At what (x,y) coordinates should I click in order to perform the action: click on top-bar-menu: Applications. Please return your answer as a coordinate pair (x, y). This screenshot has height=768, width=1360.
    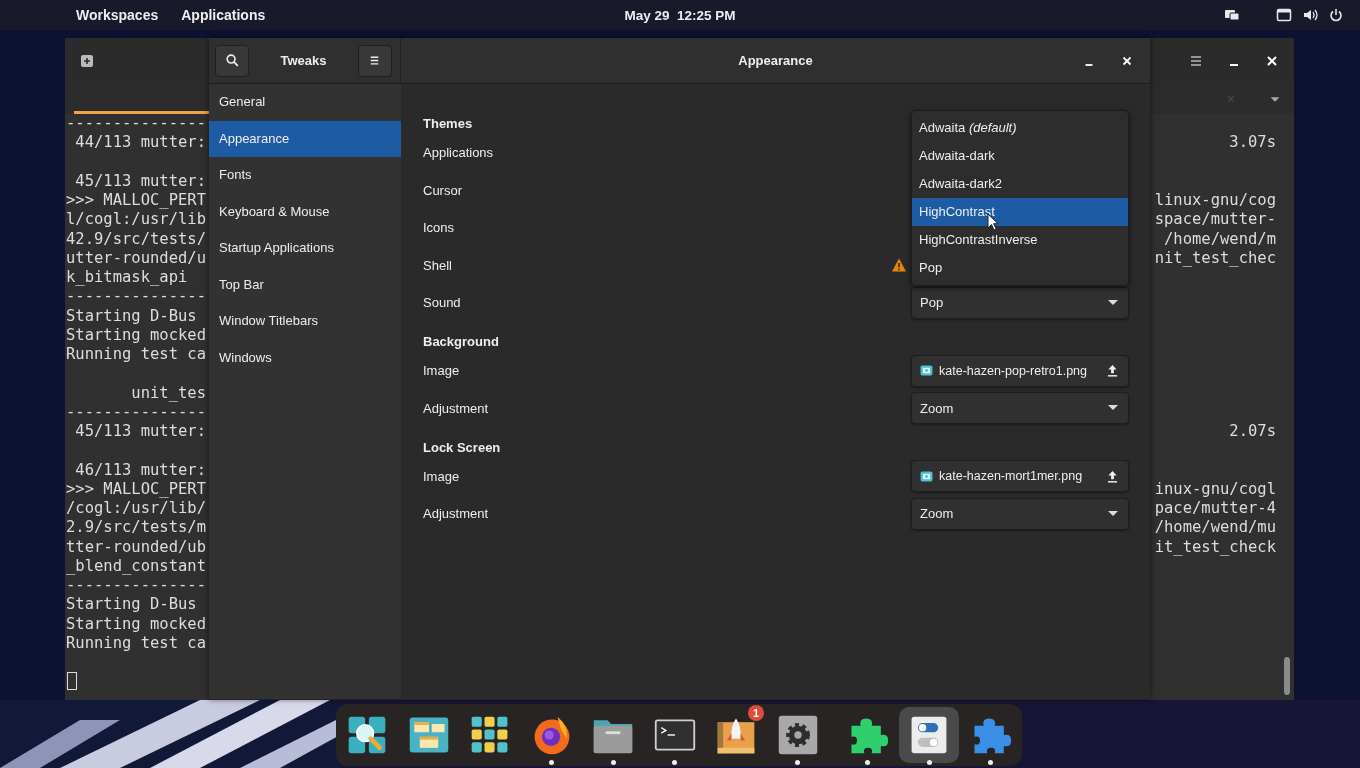
    Looking at the image, I should click on (223, 15).